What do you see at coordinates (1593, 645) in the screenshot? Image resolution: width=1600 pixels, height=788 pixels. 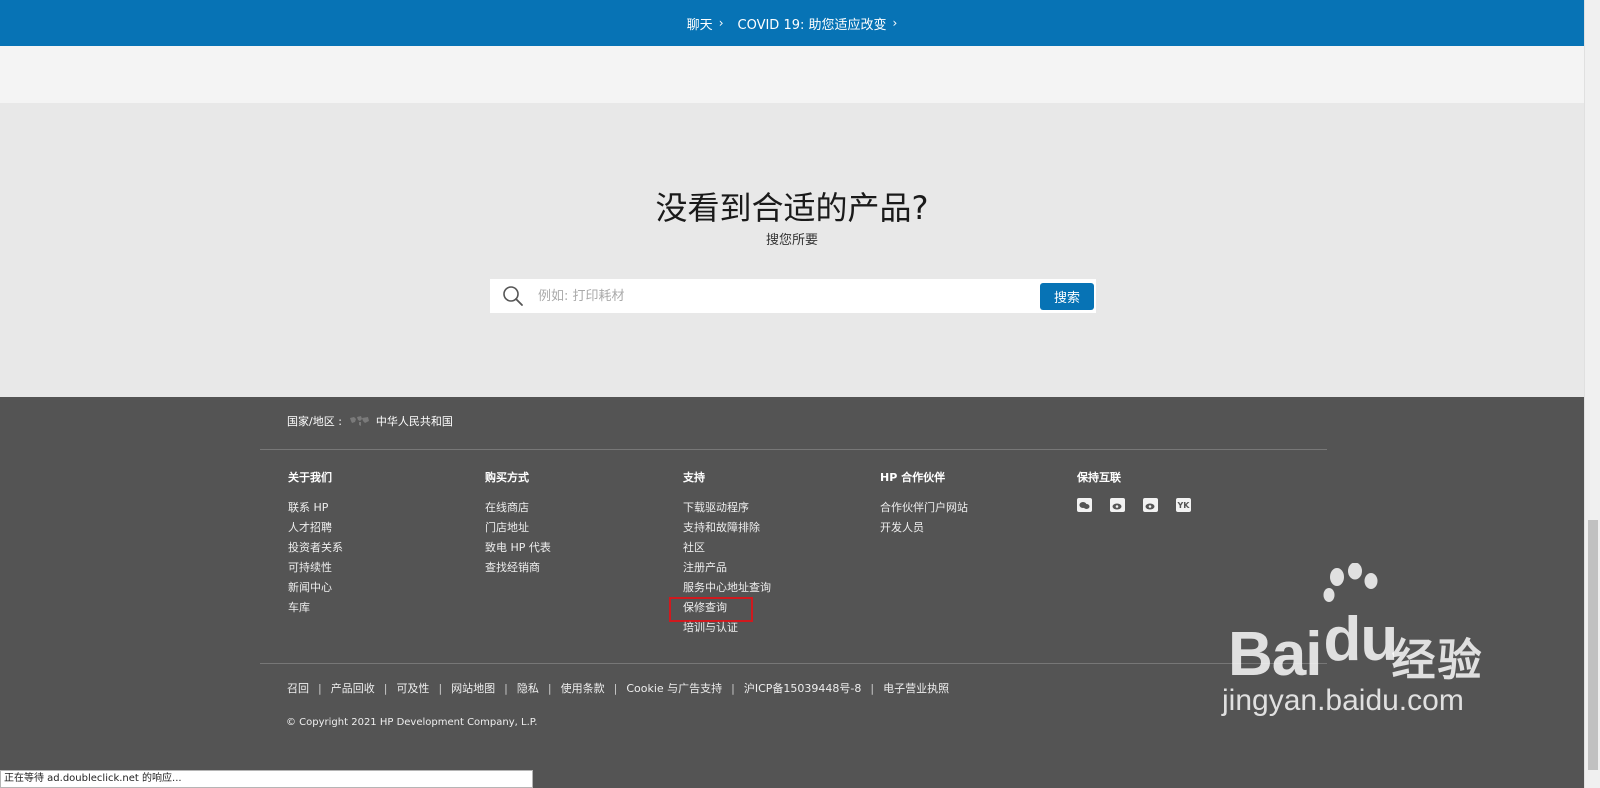 I see `scrollbar-thumb` at bounding box center [1593, 645].